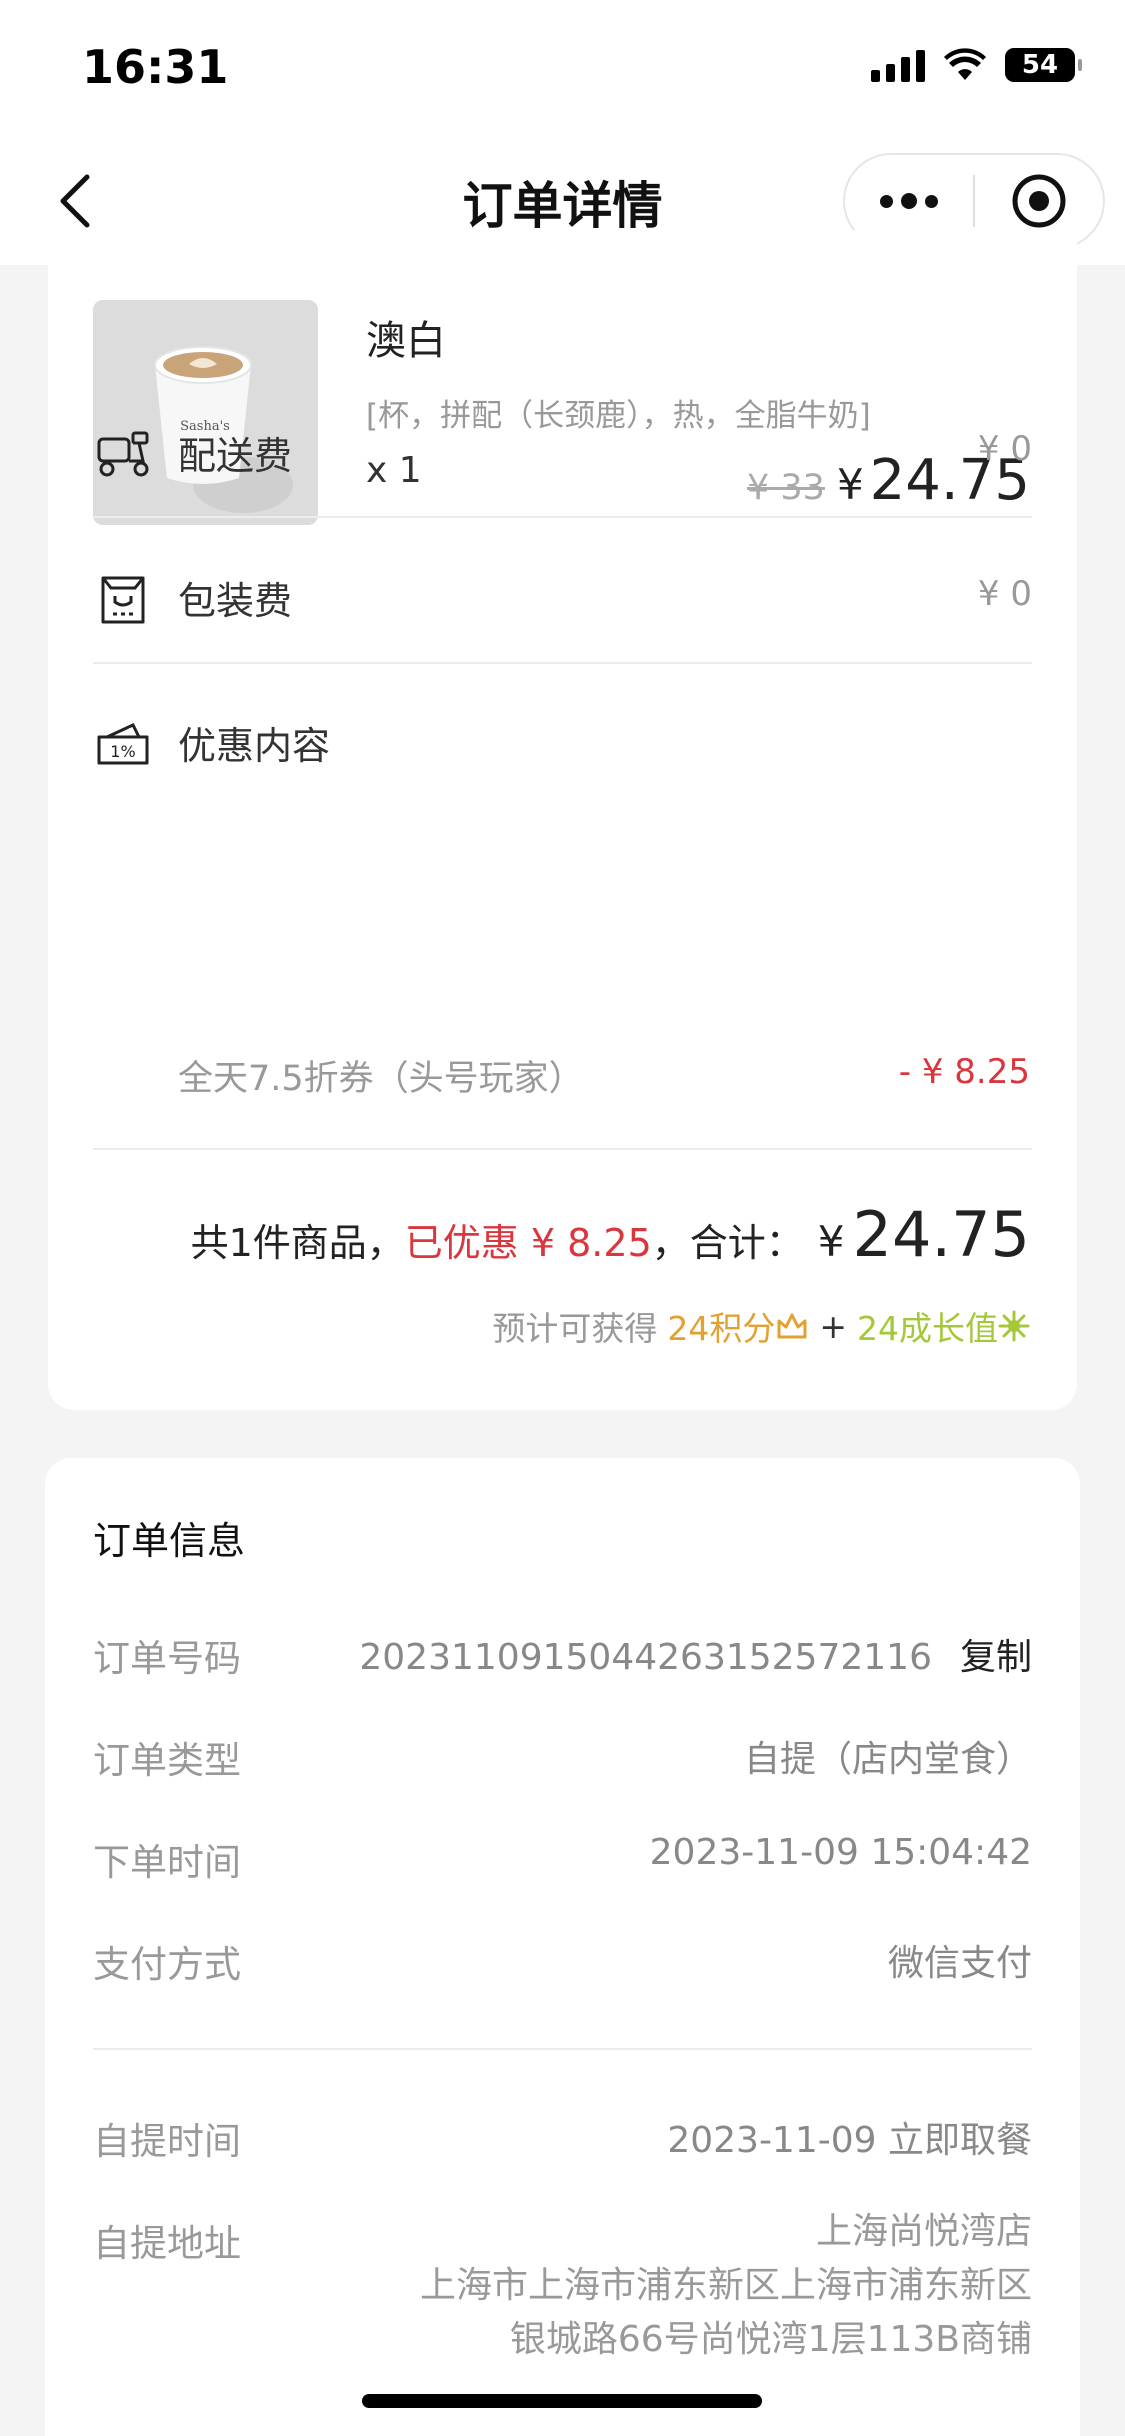 The width and height of the screenshot is (1125, 2436). Describe the element at coordinates (1014, 1326) in the screenshot. I see `growth-sparkle-icon` at that location.